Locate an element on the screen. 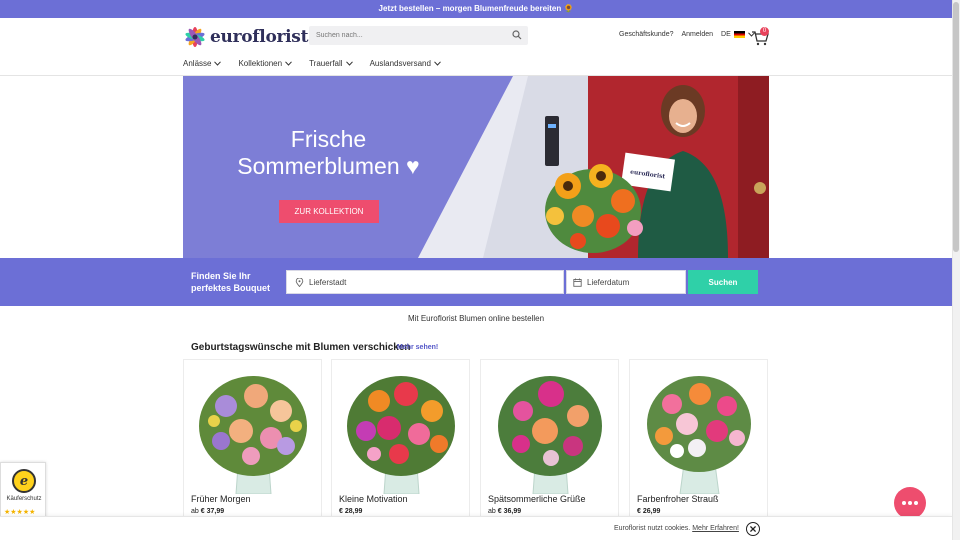  delivery-date-placeholder: Lieferdatum is located at coordinates (608, 282).